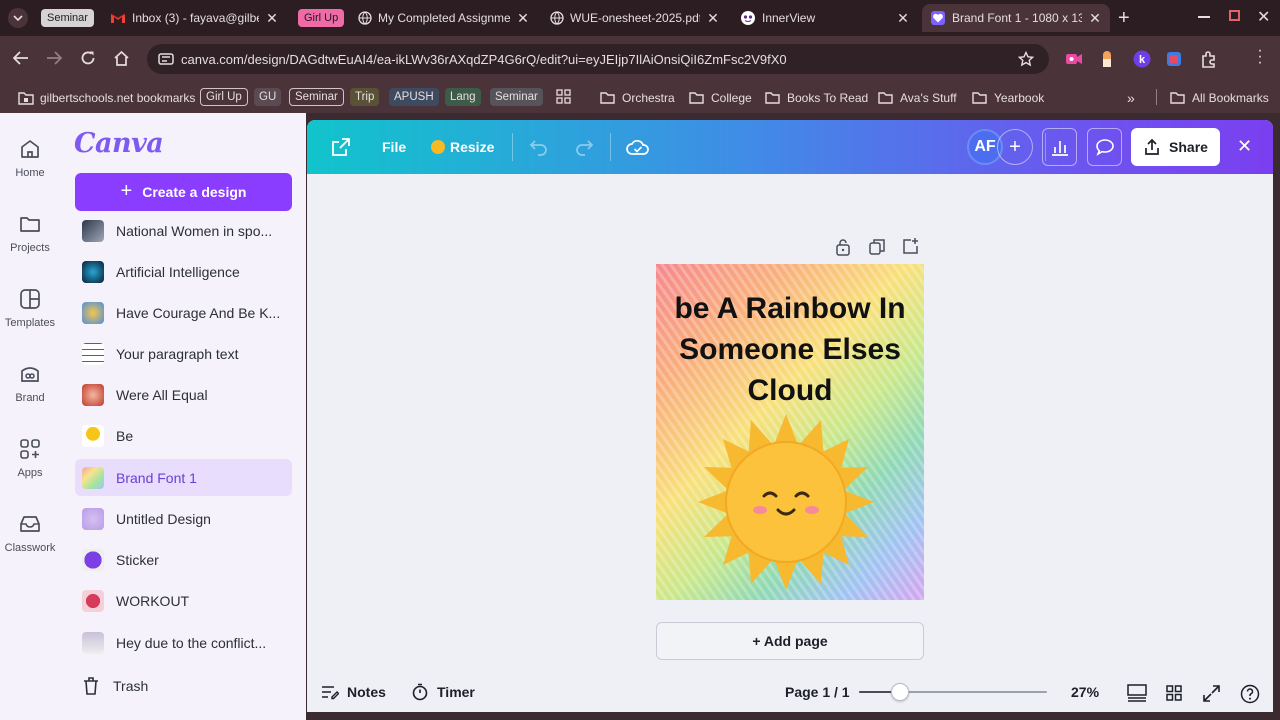 This screenshot has height=720, width=1280. What do you see at coordinates (321, 18) in the screenshot?
I see `tab-group-label: Girl Up` at bounding box center [321, 18].